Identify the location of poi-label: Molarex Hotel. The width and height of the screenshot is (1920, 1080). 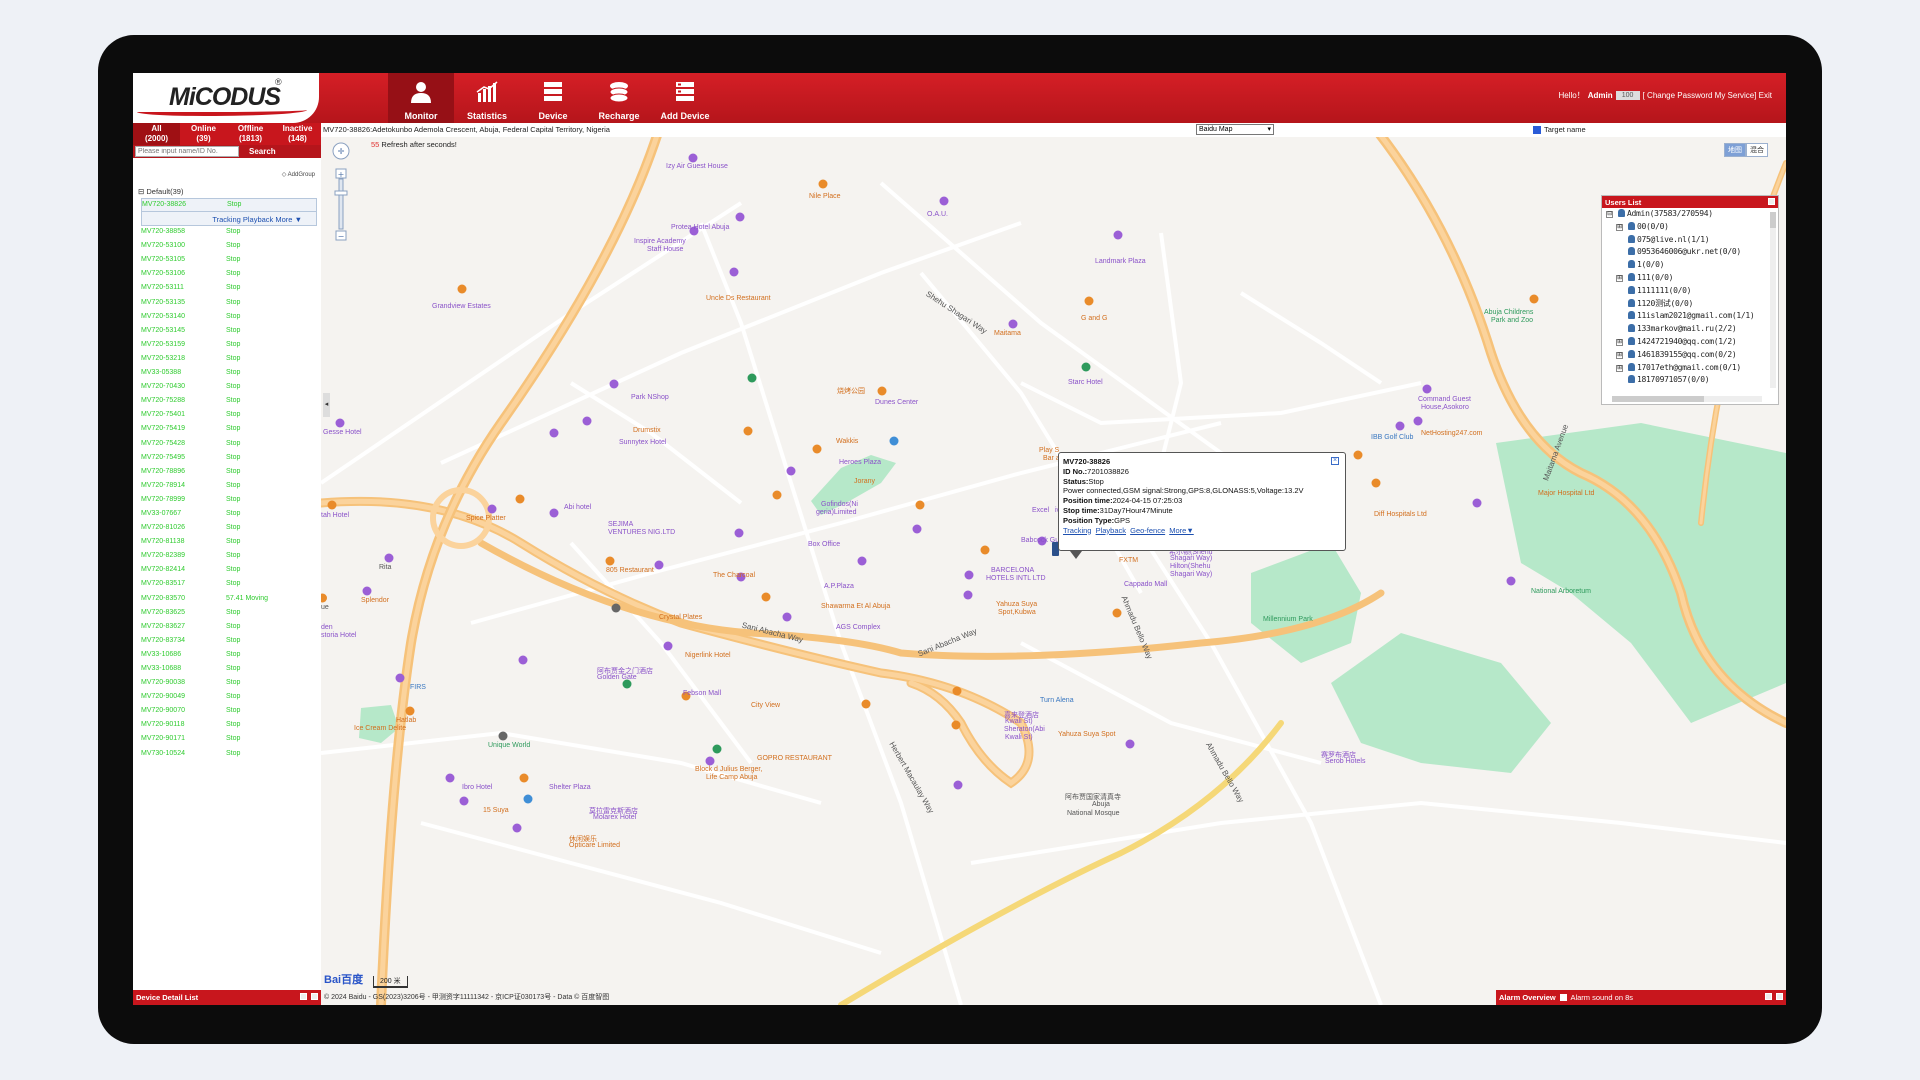
(614, 817).